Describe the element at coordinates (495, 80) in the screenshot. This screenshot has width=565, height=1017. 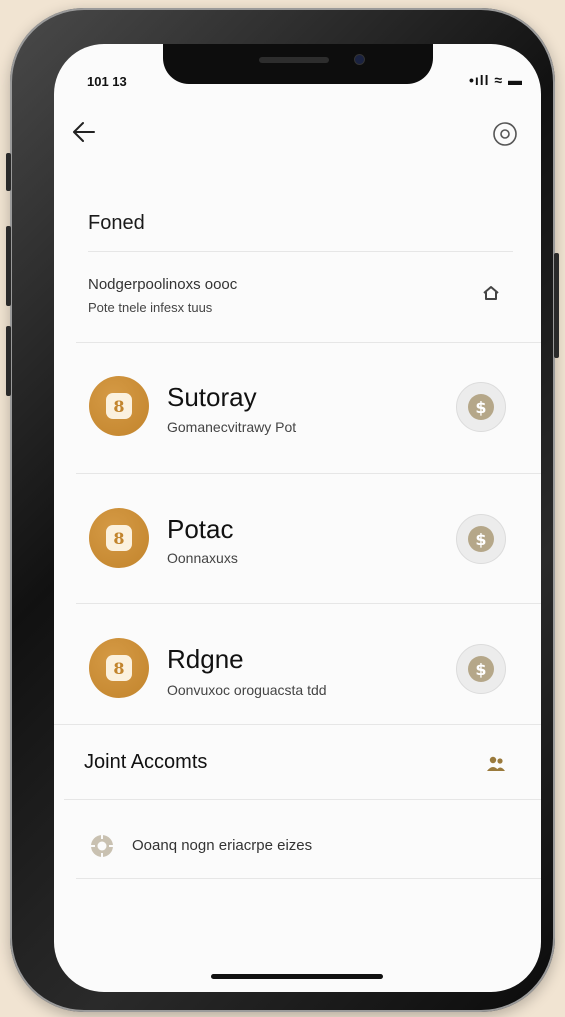
I see `status-icons: •ıll ≈ ▬` at that location.